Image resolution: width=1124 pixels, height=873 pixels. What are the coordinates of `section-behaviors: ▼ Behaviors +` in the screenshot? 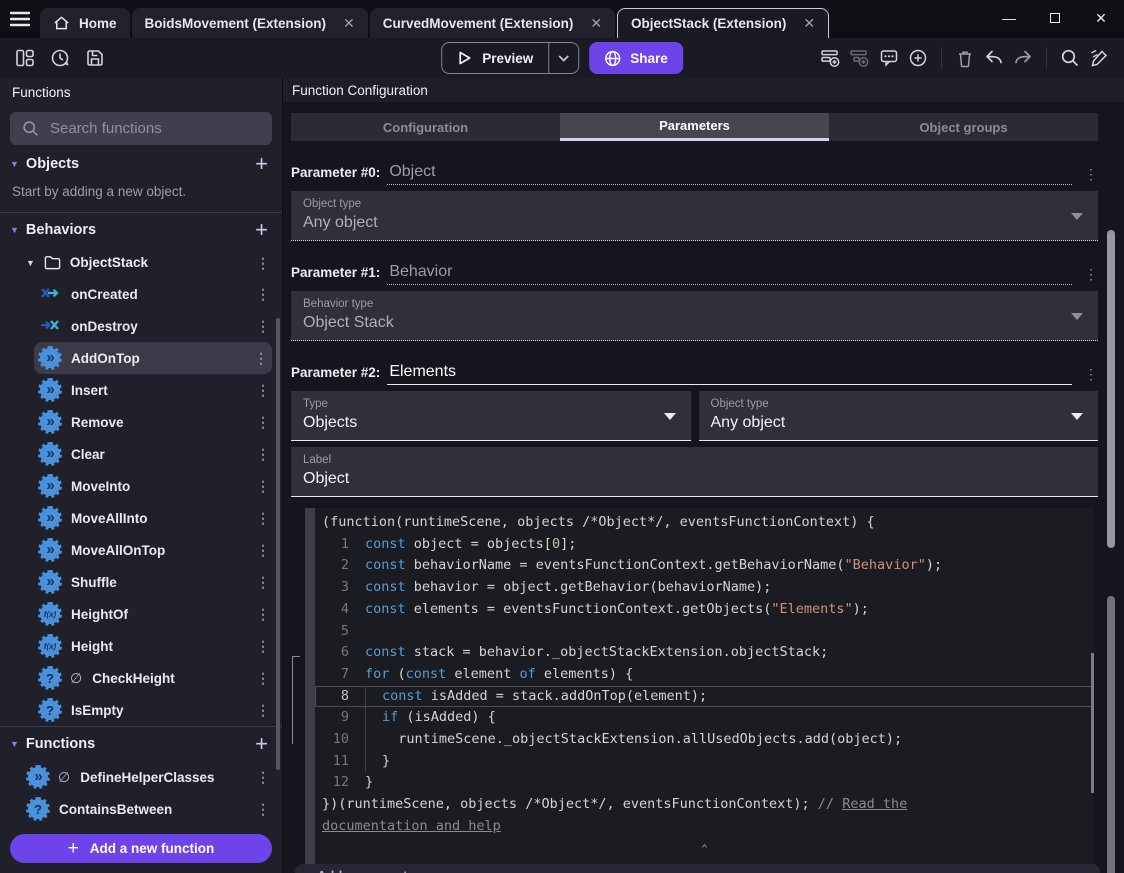 It's located at (141, 230).